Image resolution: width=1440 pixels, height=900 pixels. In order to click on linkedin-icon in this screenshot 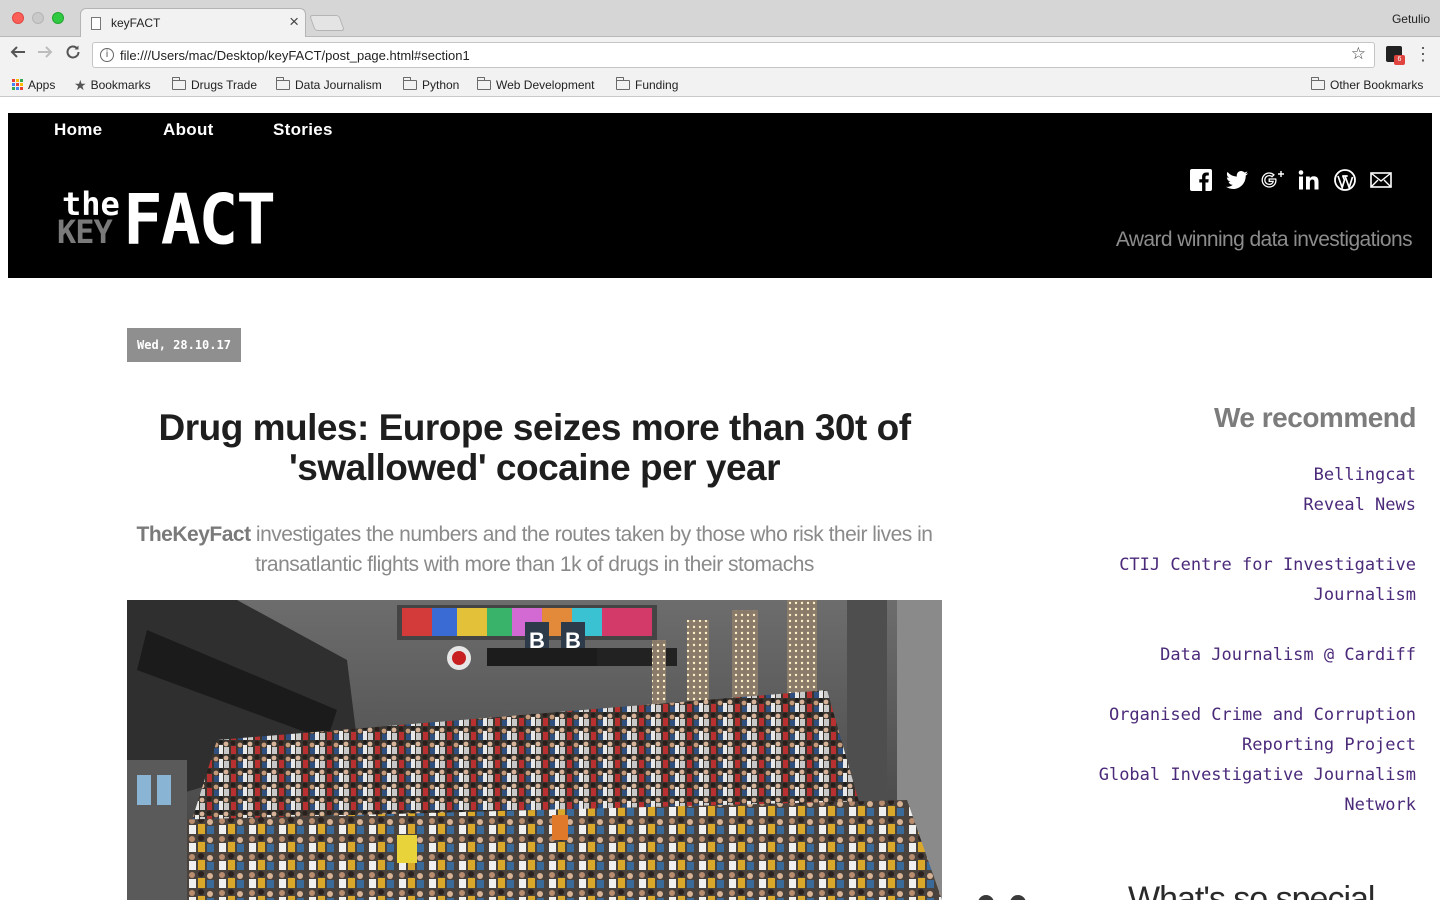, I will do `click(1309, 180)`.